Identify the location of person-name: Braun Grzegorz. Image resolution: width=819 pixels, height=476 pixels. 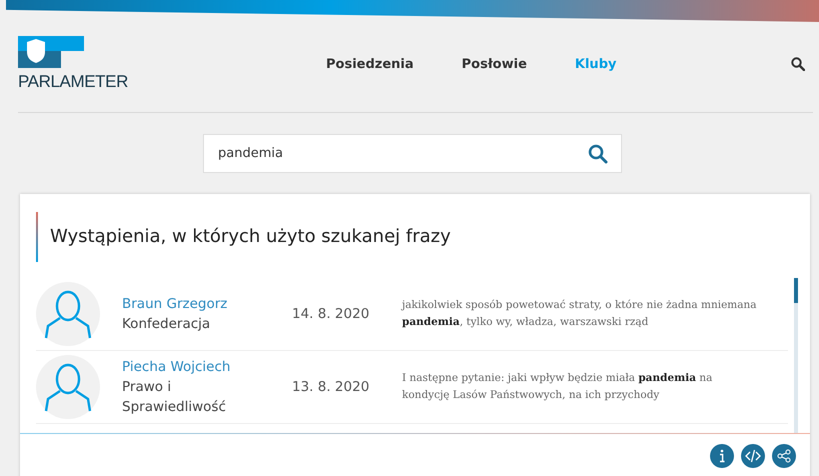
(207, 304).